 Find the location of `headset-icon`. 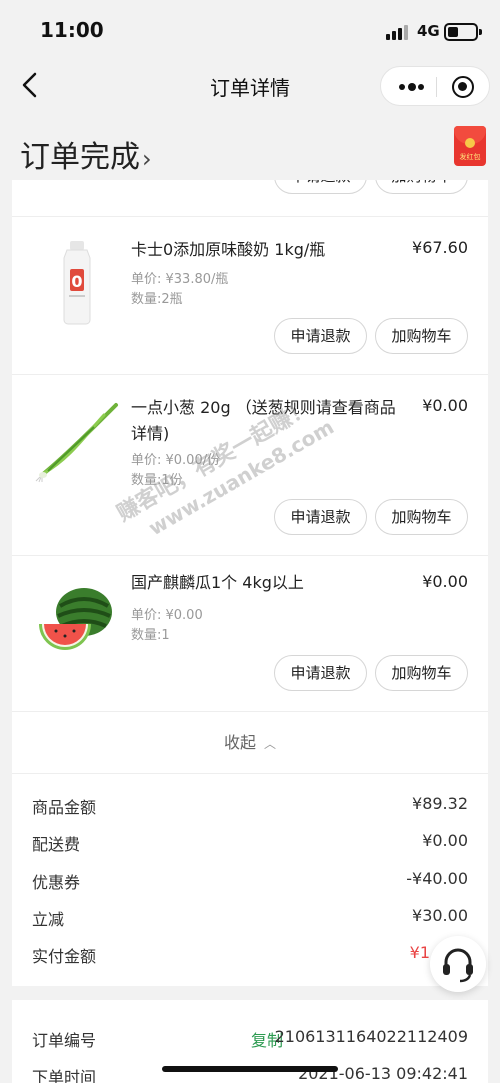

headset-icon is located at coordinates (458, 964).